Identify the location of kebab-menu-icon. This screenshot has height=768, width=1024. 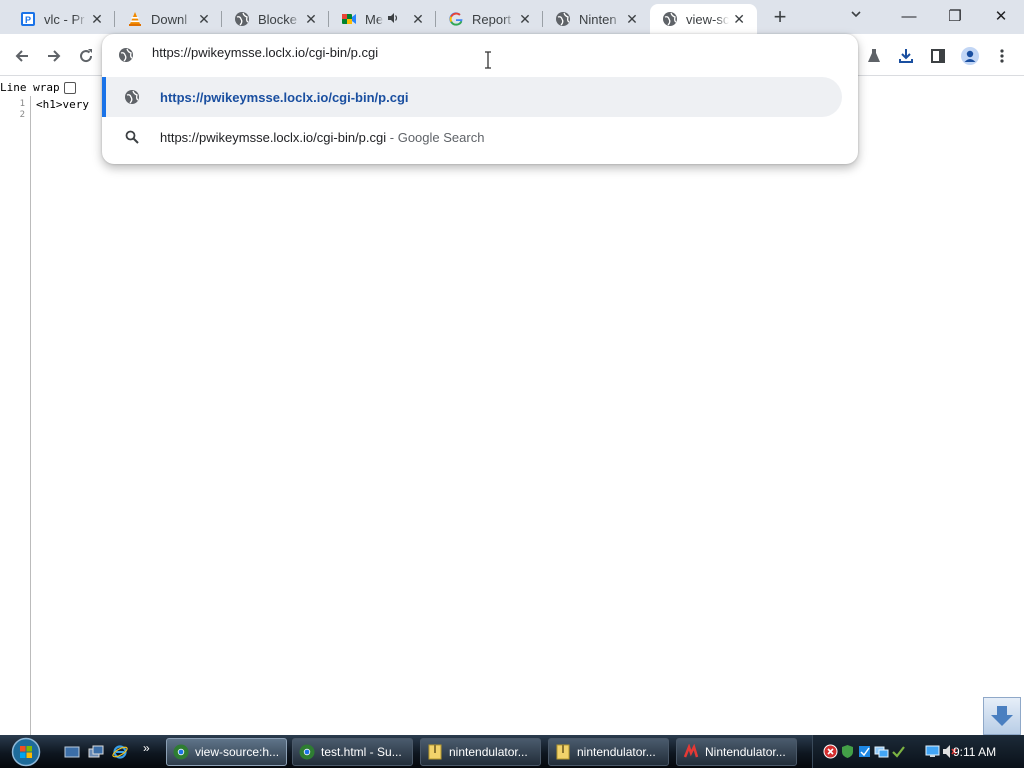
(1002, 56).